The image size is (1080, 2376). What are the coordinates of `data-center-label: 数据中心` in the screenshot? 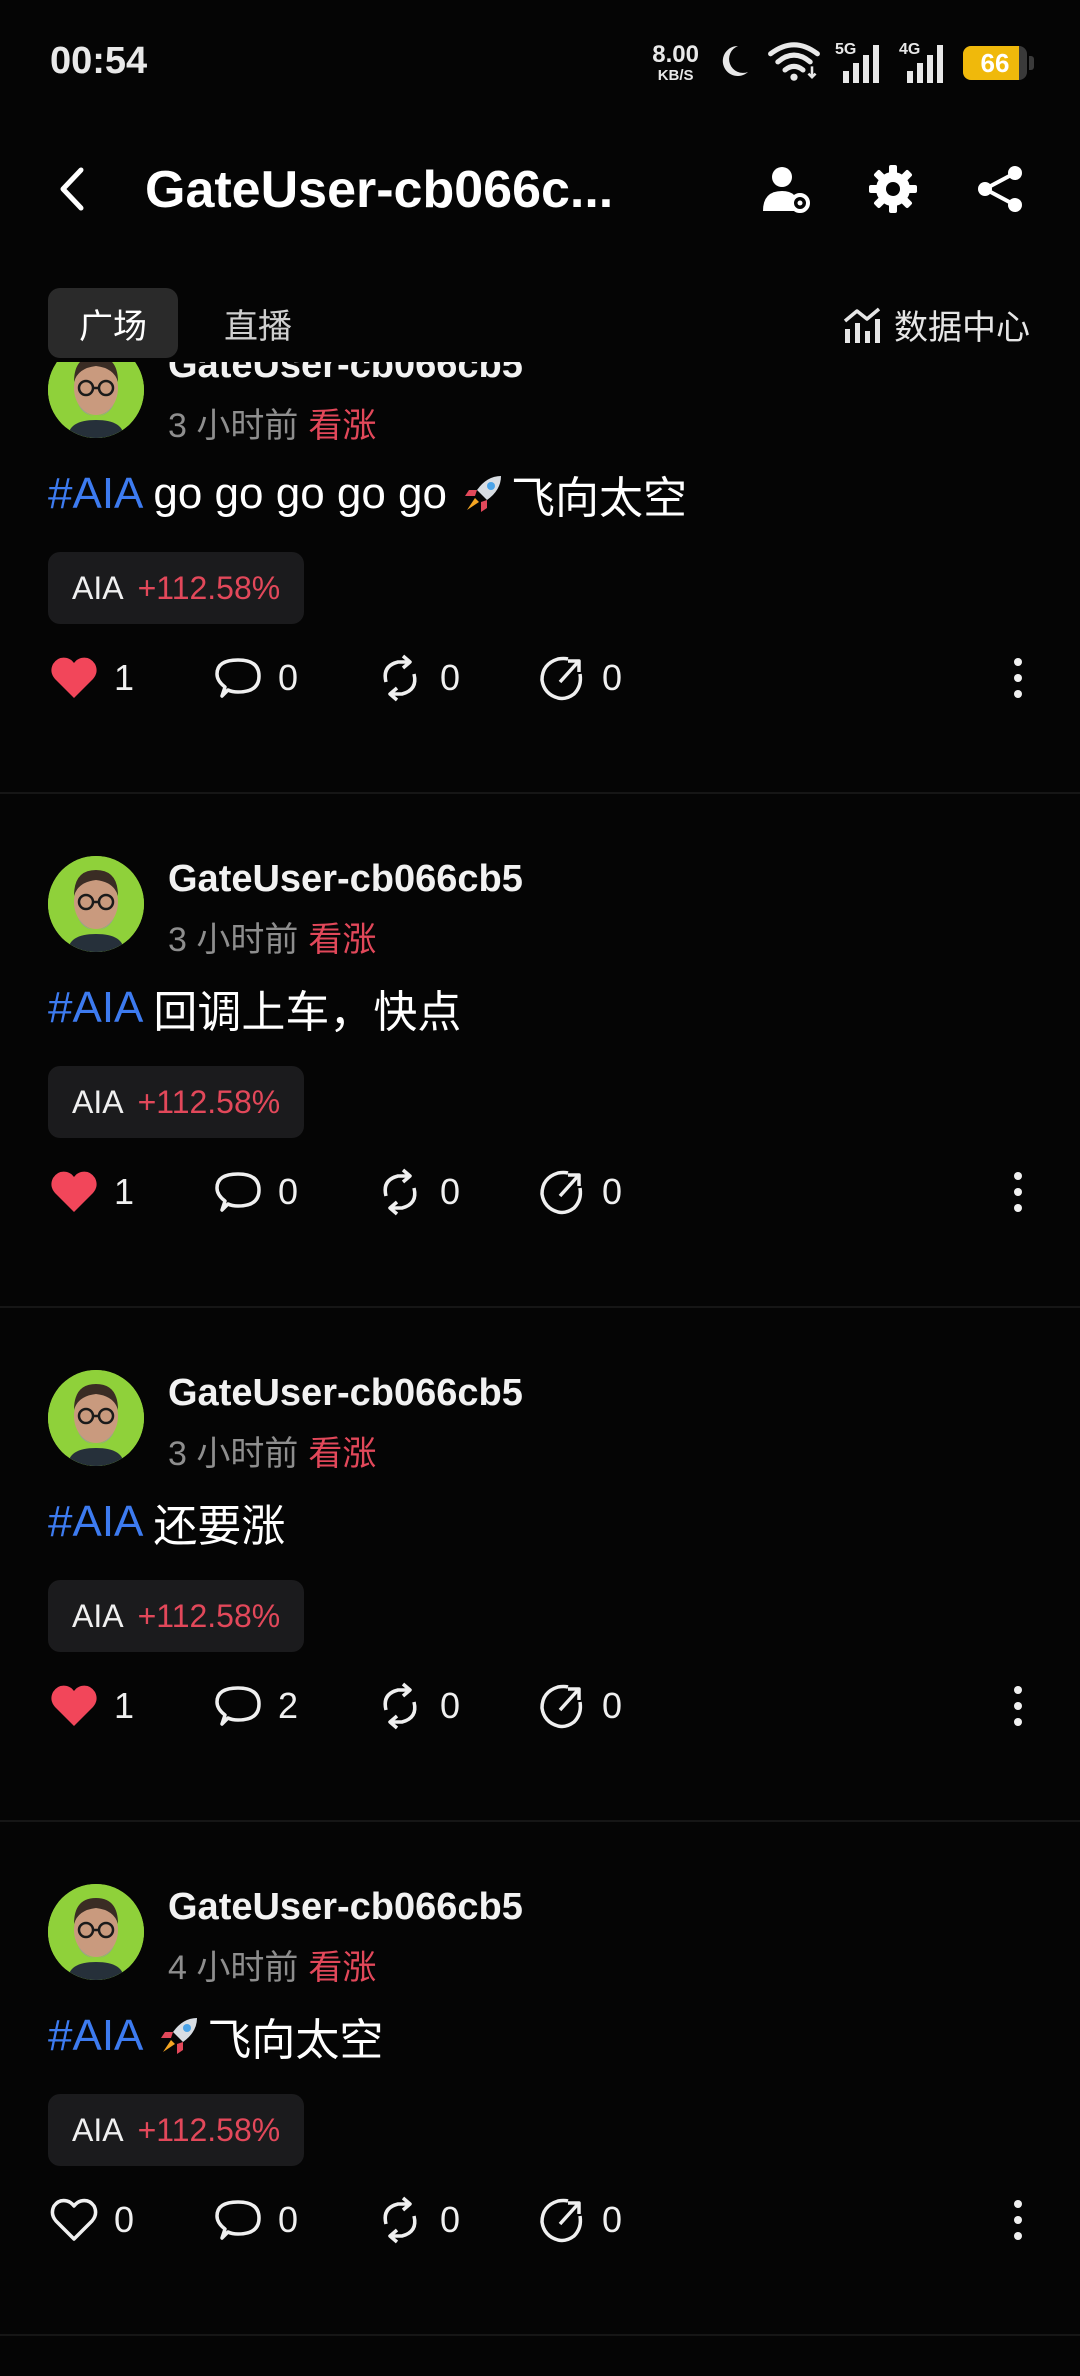 It's located at (962, 328).